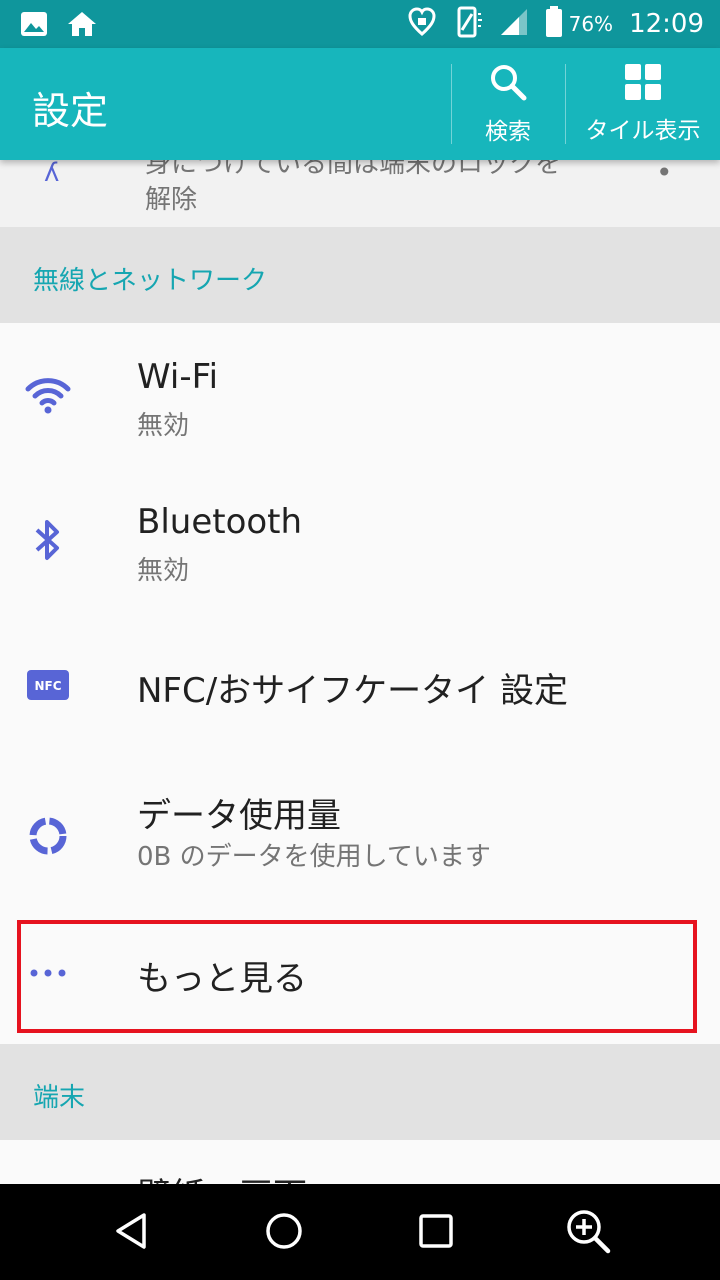 The width and height of the screenshot is (720, 1280). Describe the element at coordinates (360, 540) in the screenshot. I see `bluetooth-item: Bluetooth 無効` at that location.